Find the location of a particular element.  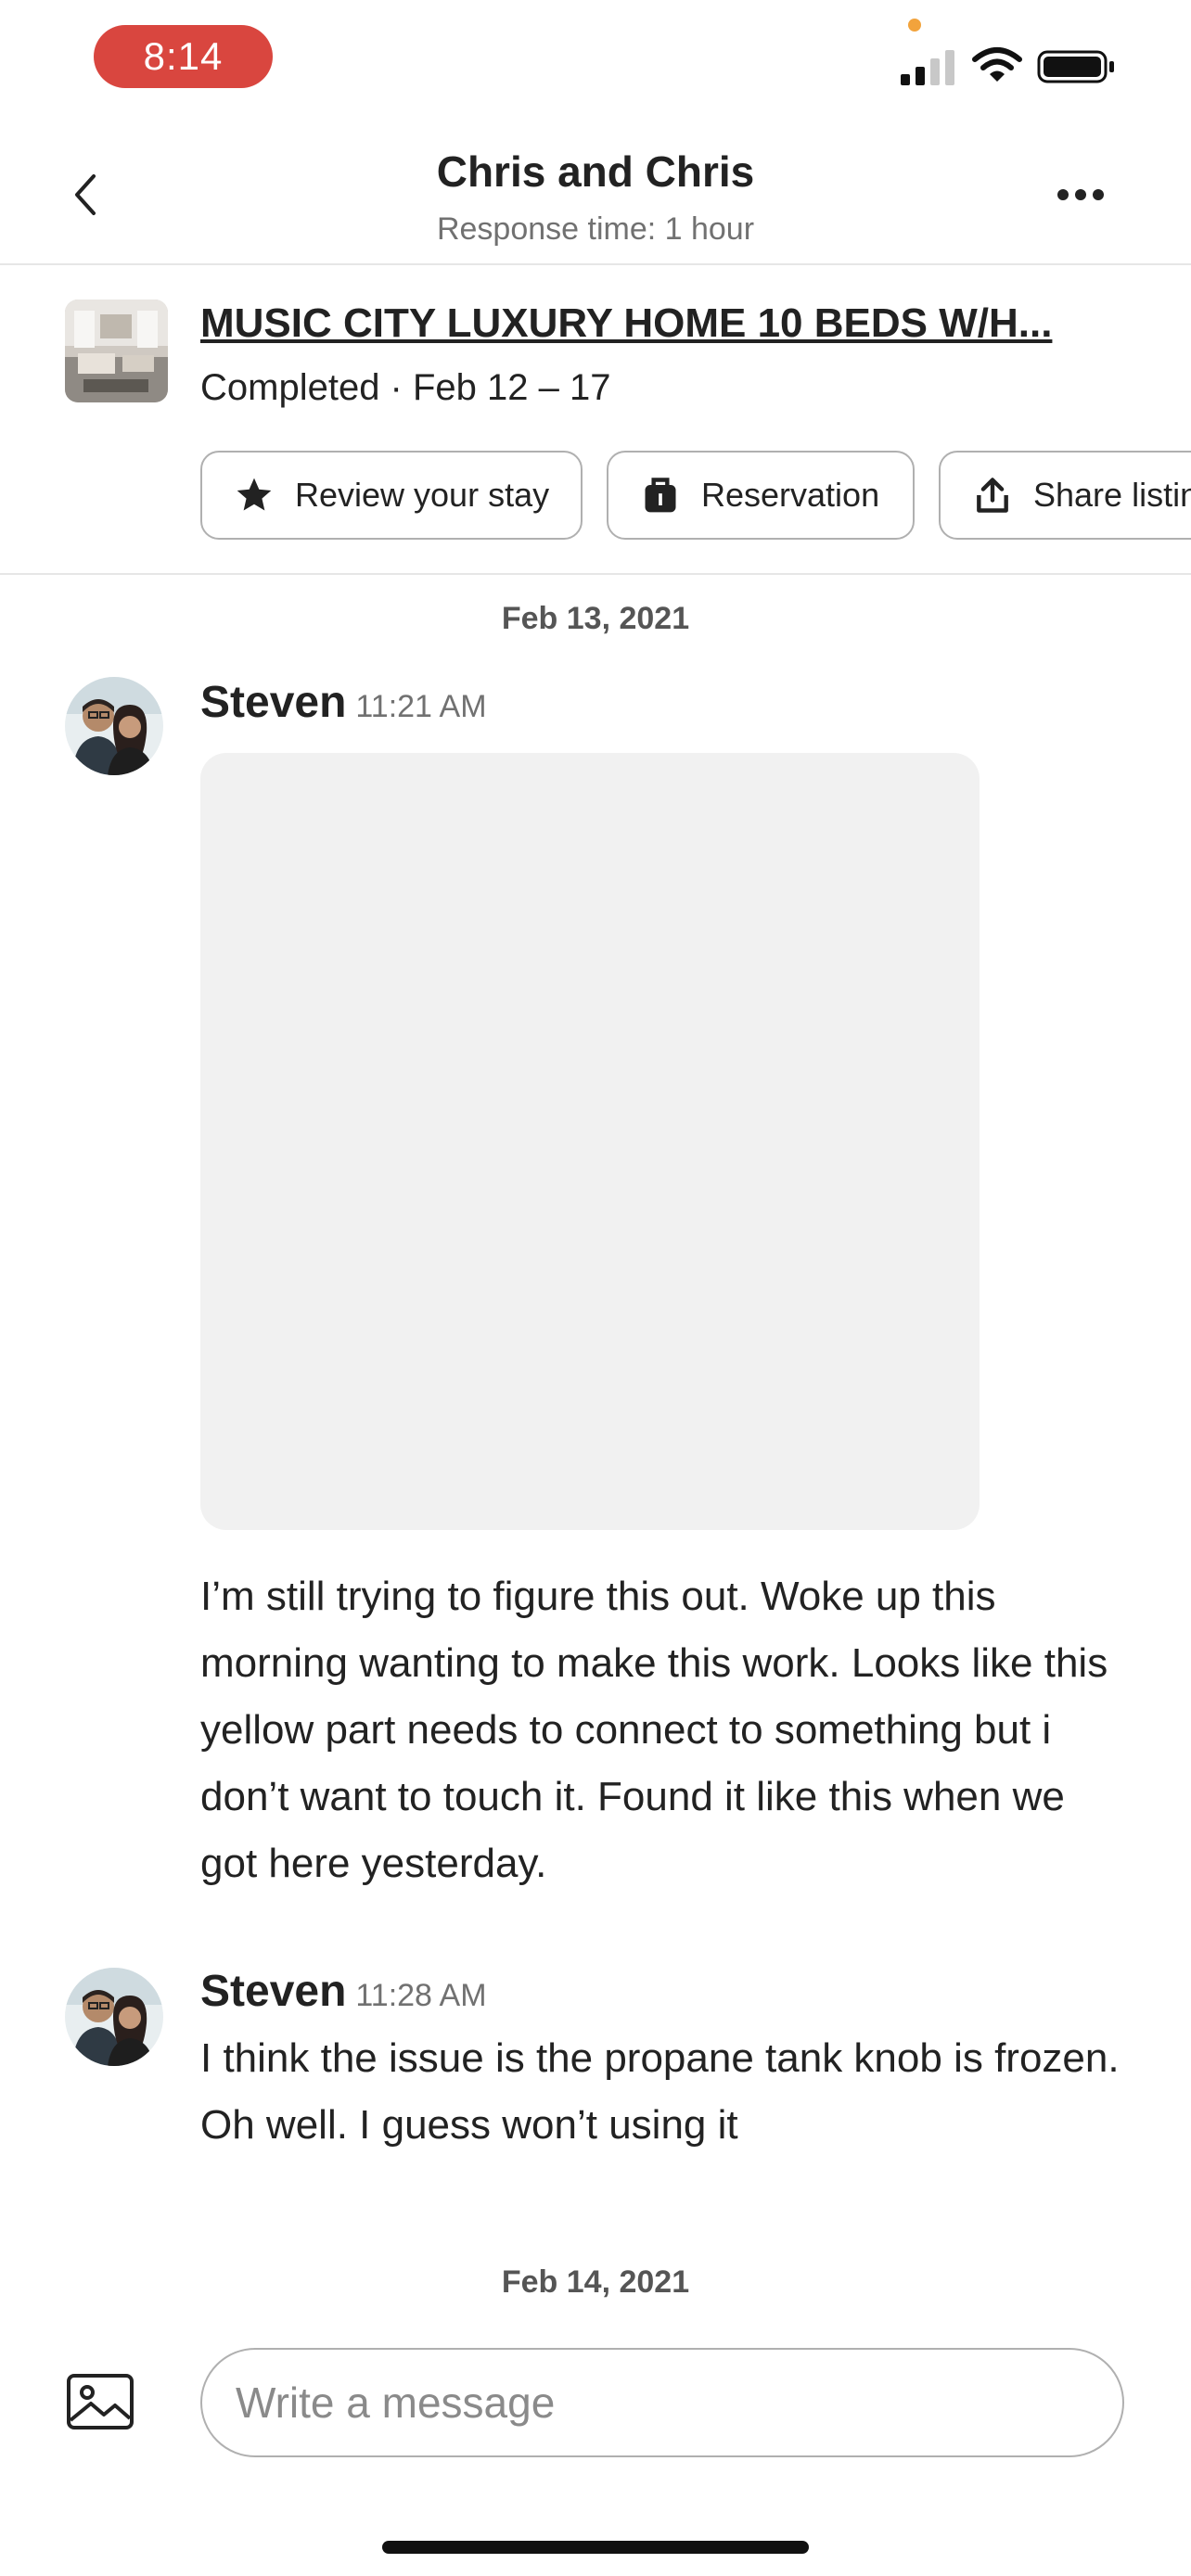

image-icon is located at coordinates (100, 2401).